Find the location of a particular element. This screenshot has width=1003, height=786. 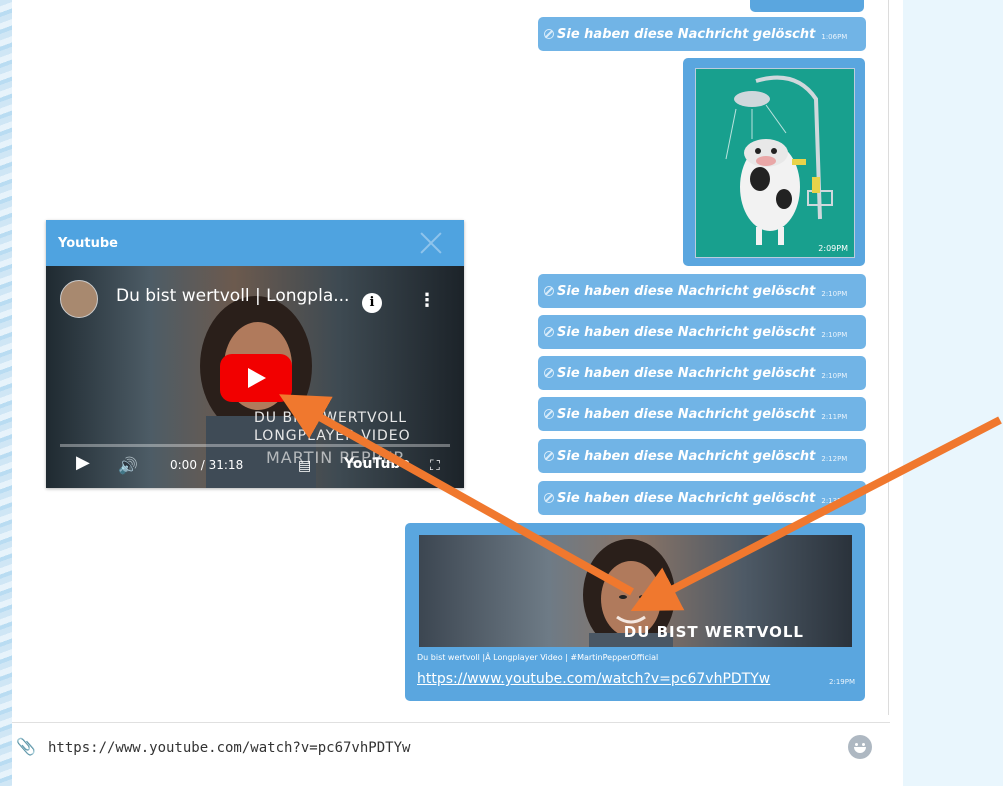

paperclip-icon: 📎 is located at coordinates (26, 746).